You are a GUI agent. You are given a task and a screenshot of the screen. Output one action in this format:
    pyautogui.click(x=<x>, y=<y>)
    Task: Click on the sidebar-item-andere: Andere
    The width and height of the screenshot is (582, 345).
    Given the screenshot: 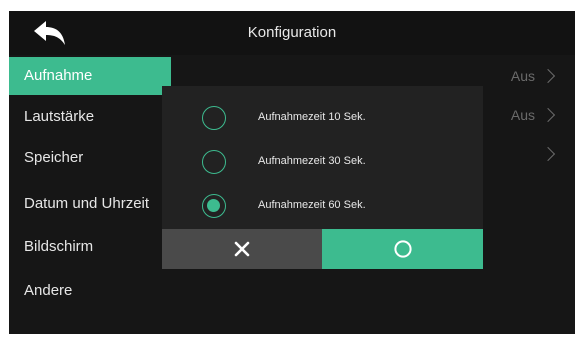 What is the action you would take?
    pyautogui.click(x=90, y=291)
    